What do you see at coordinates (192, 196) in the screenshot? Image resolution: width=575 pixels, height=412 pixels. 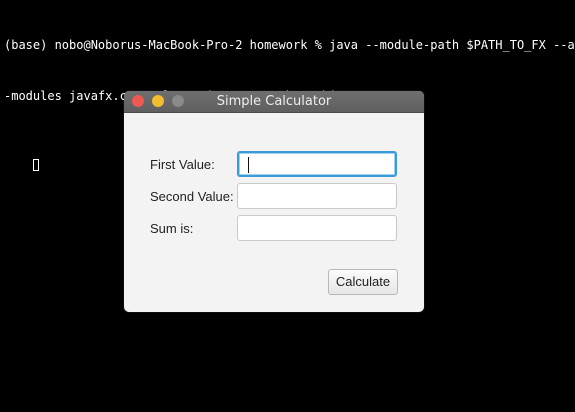 I see `second-value-label: Second Value:` at bounding box center [192, 196].